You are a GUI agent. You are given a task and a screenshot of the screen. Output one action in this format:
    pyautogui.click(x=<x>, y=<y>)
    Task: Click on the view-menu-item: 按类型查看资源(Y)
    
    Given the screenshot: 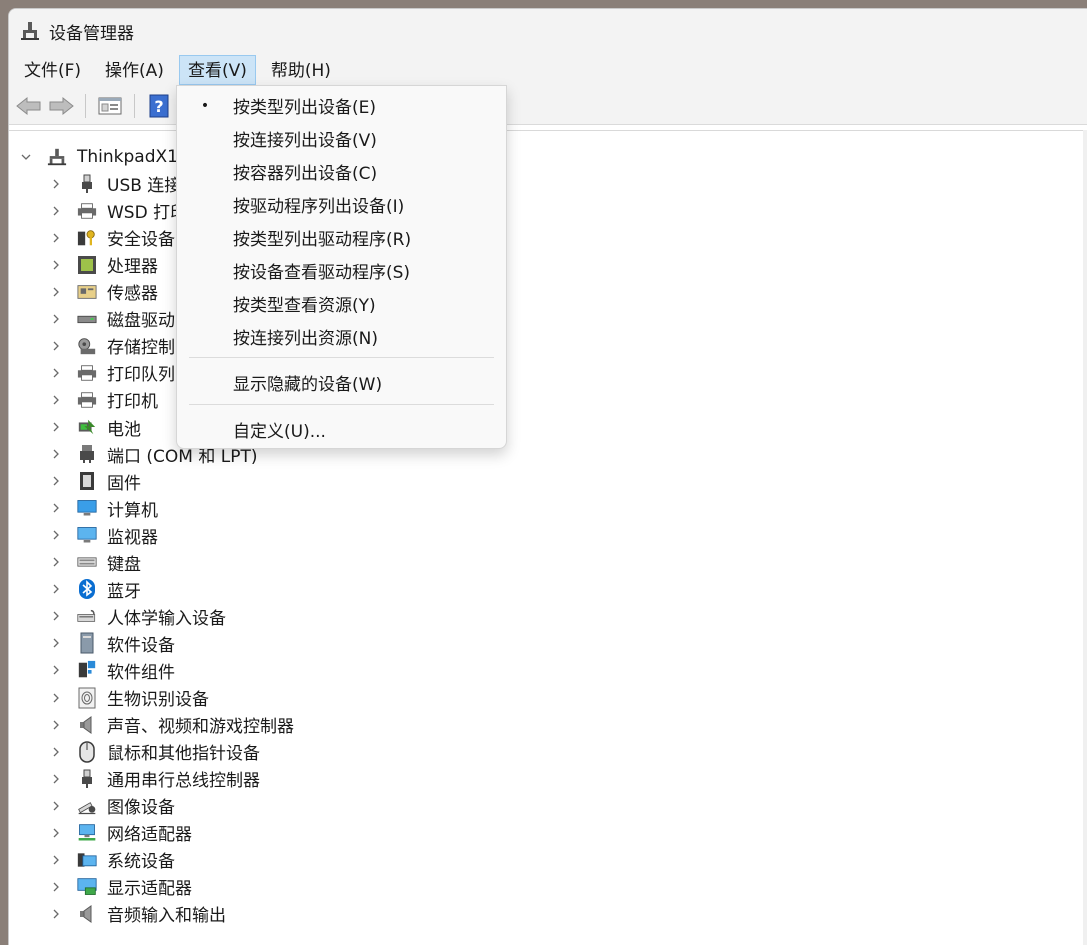 What is the action you would take?
    pyautogui.click(x=341, y=303)
    